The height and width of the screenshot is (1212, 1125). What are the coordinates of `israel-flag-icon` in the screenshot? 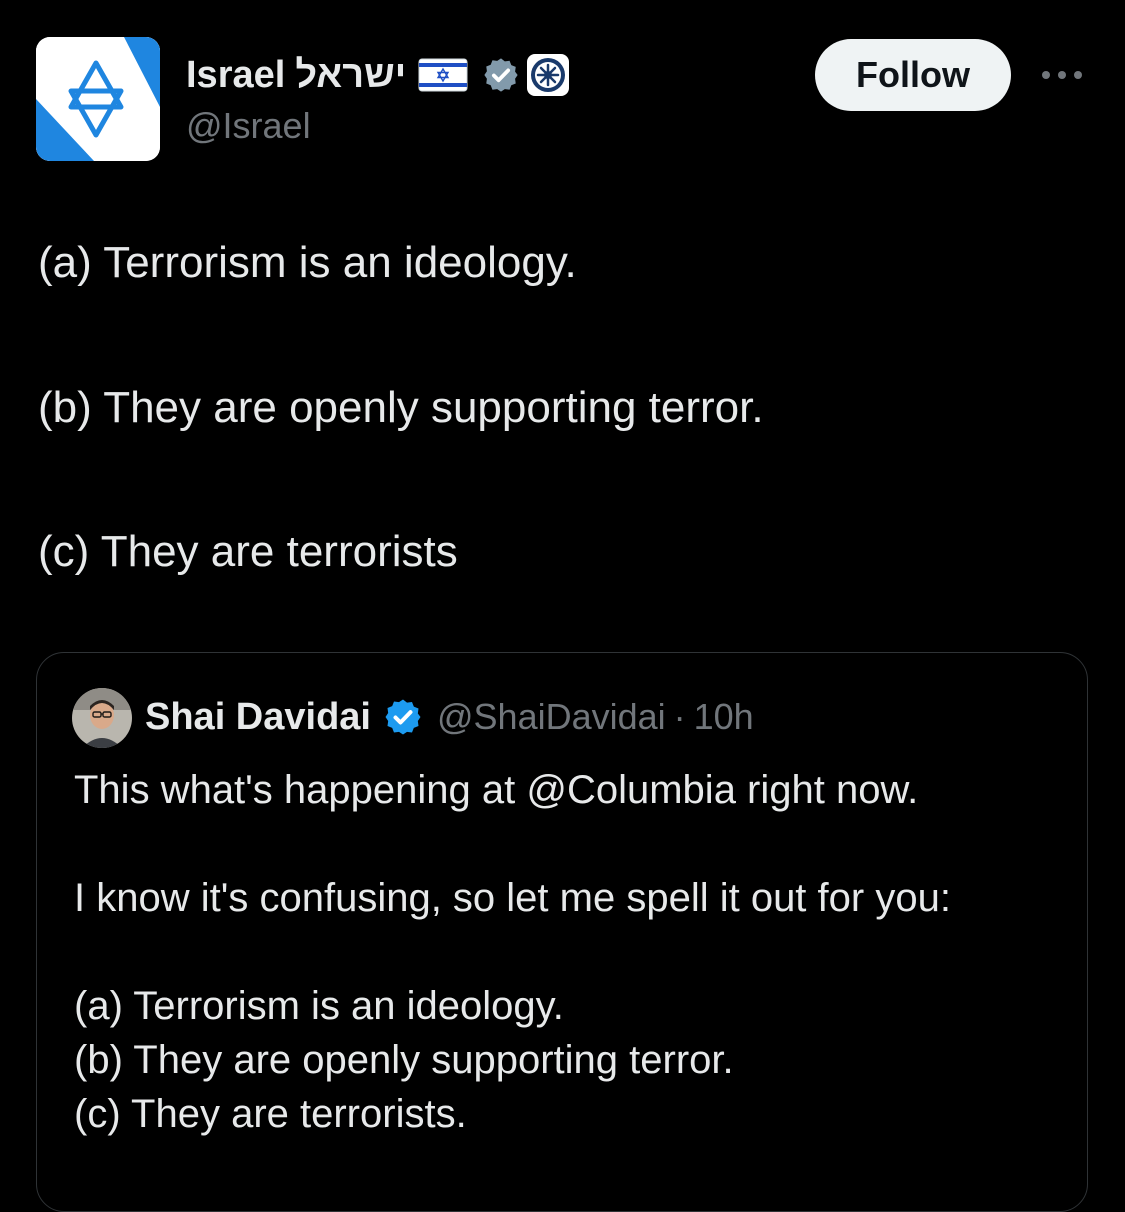 It's located at (443, 75).